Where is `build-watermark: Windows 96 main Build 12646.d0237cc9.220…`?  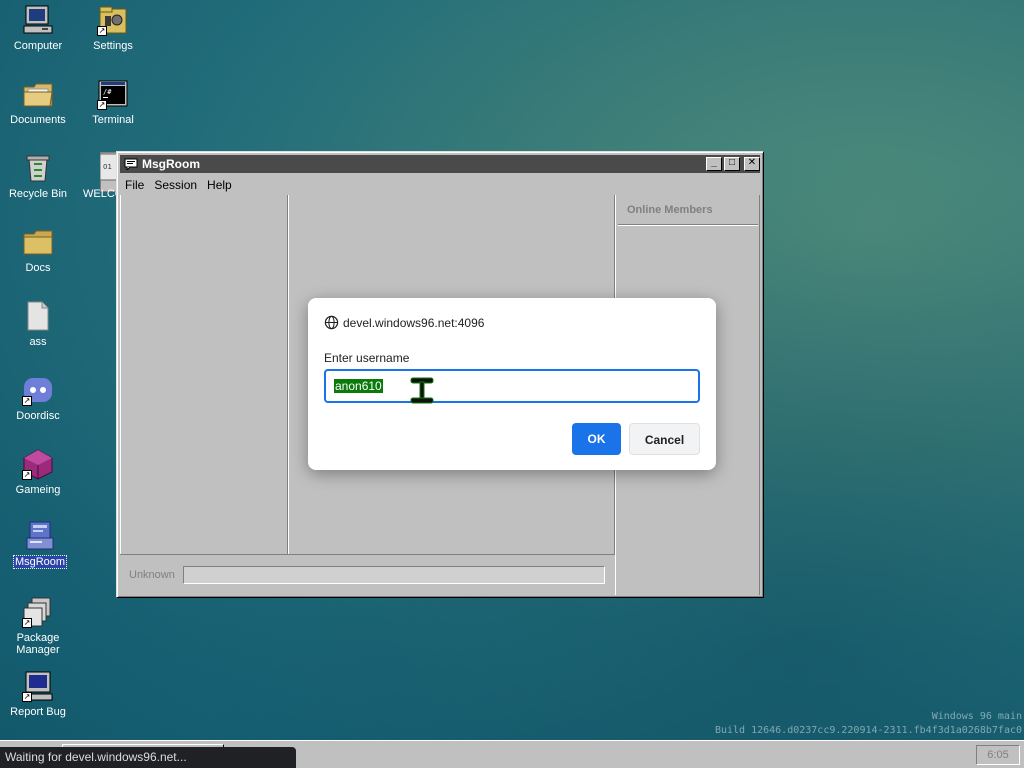 build-watermark: Windows 96 main Build 12646.d0237cc9.220… is located at coordinates (868, 724).